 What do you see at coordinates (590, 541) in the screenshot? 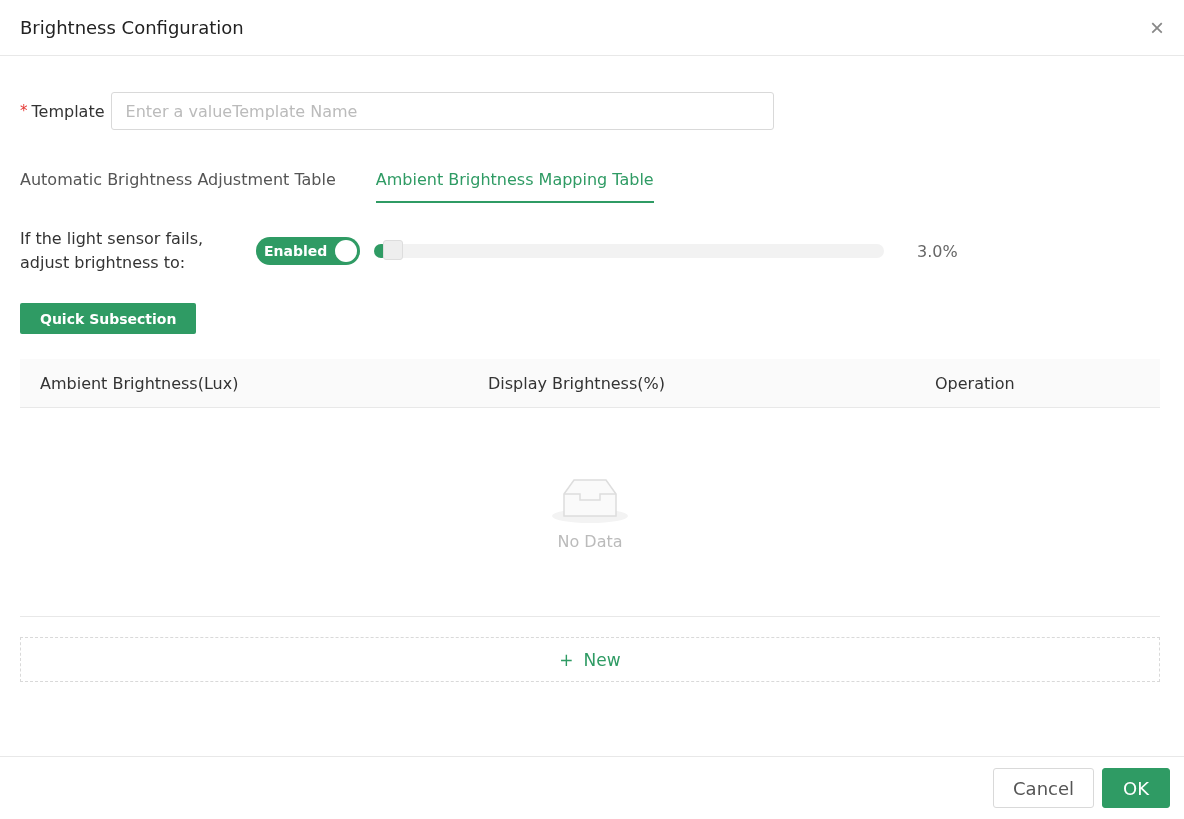
I see `empty-message: No Data` at bounding box center [590, 541].